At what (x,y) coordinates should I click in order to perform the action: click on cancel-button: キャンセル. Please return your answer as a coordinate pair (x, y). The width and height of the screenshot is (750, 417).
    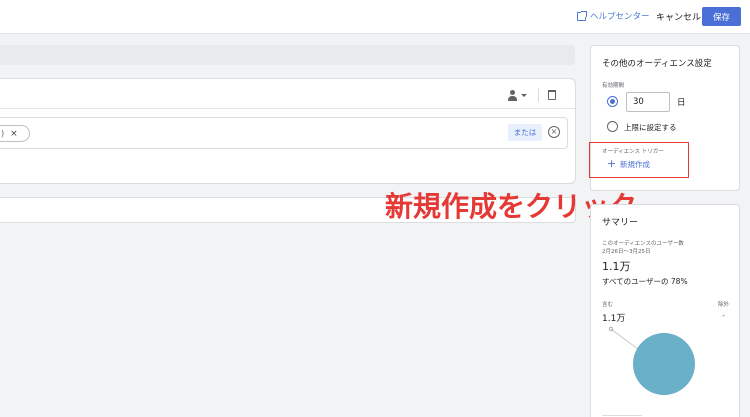
    Looking at the image, I should click on (678, 16).